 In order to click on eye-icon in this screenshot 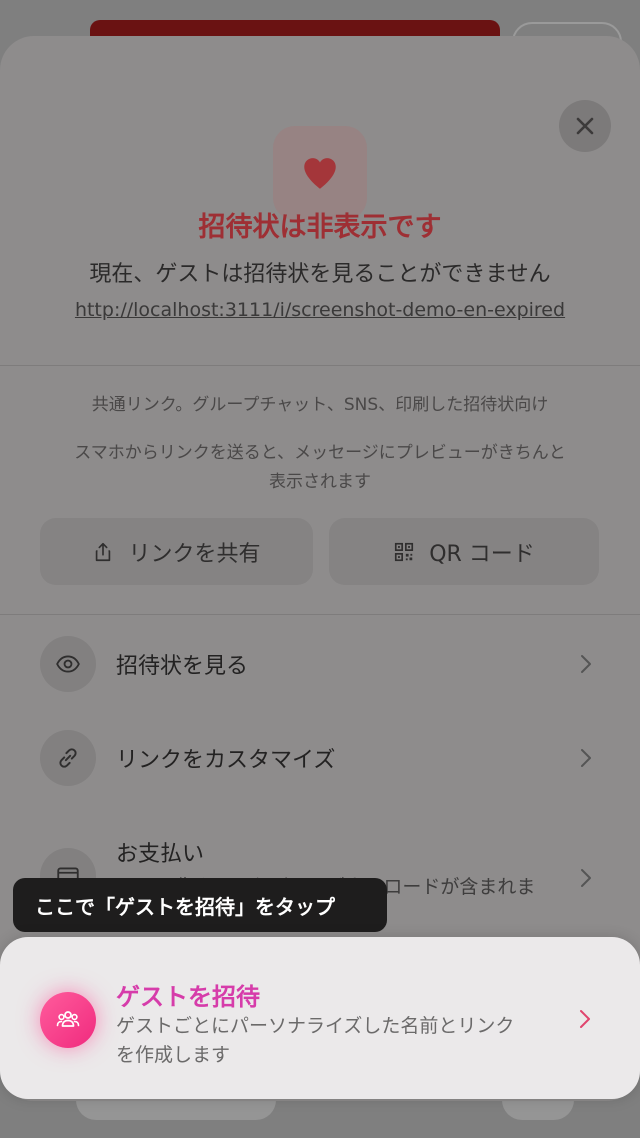, I will do `click(68, 664)`.